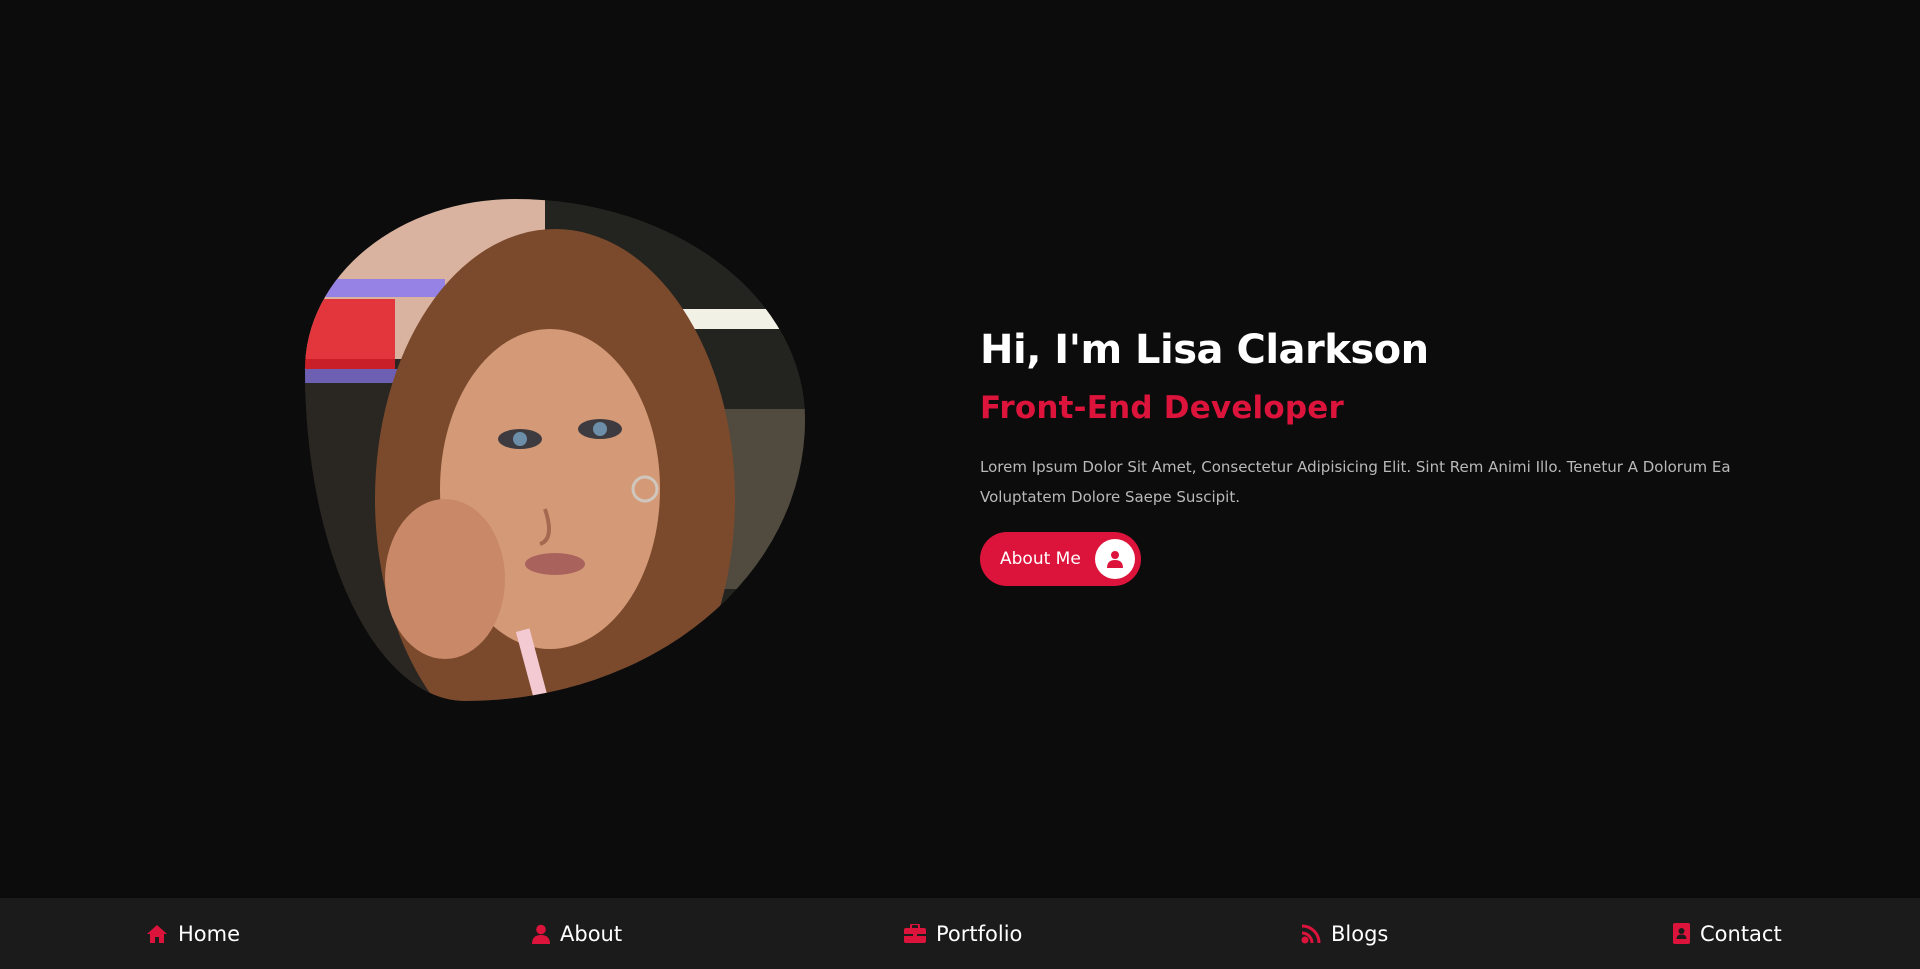 The width and height of the screenshot is (1920, 969). What do you see at coordinates (209, 933) in the screenshot?
I see `nav-item-label: Home` at bounding box center [209, 933].